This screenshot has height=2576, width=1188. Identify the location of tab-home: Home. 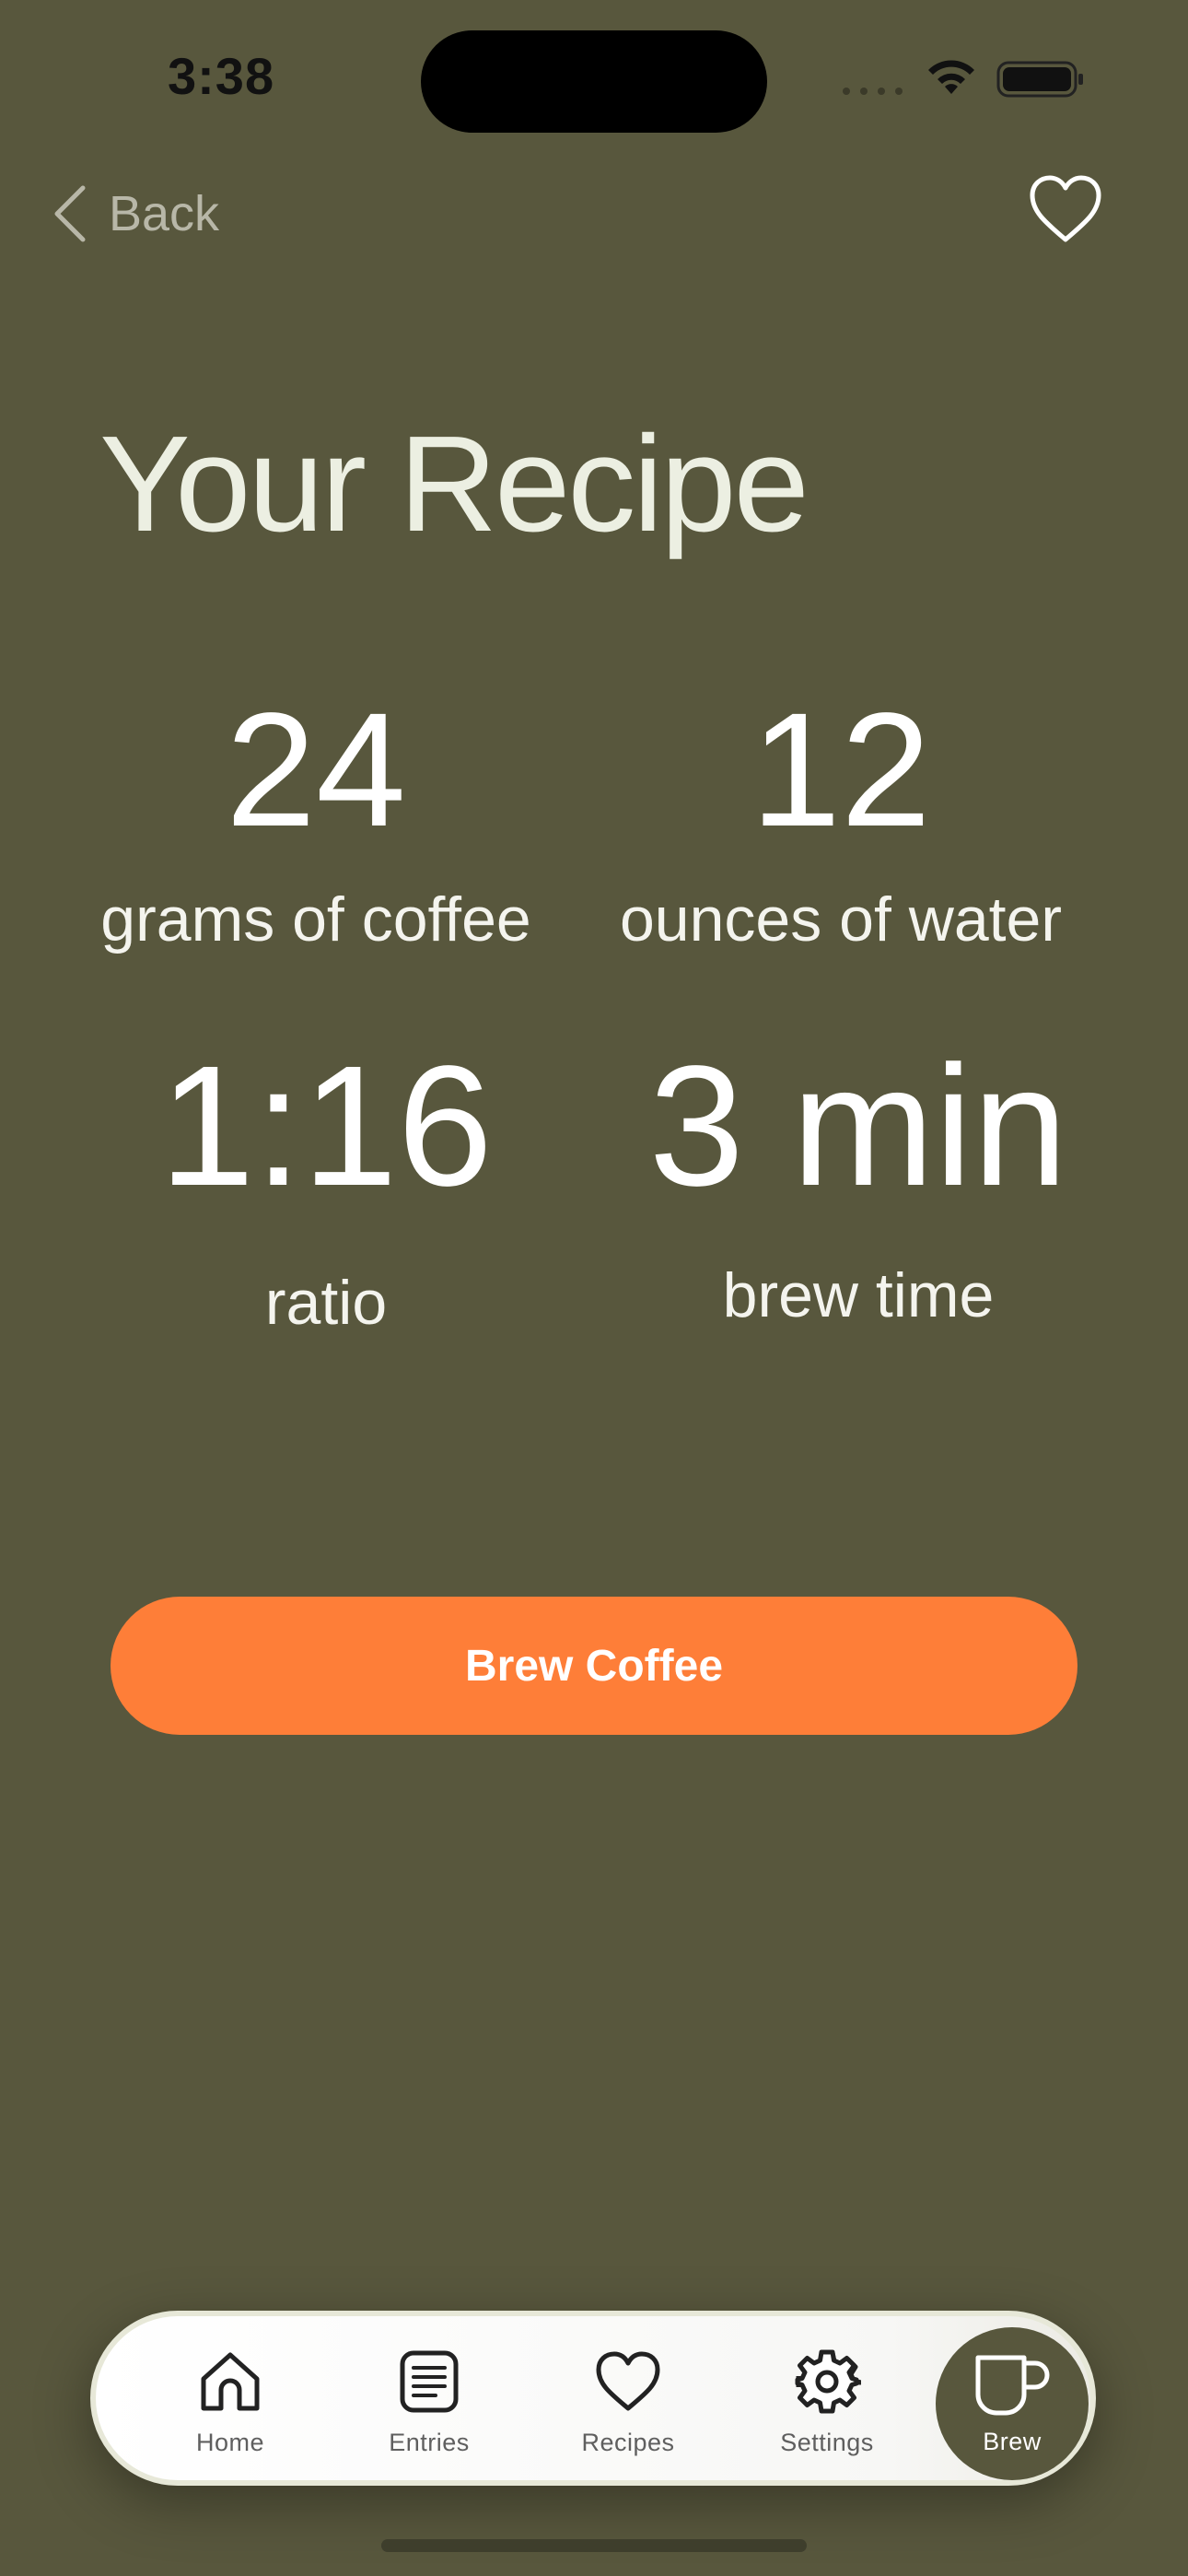
(230, 2402).